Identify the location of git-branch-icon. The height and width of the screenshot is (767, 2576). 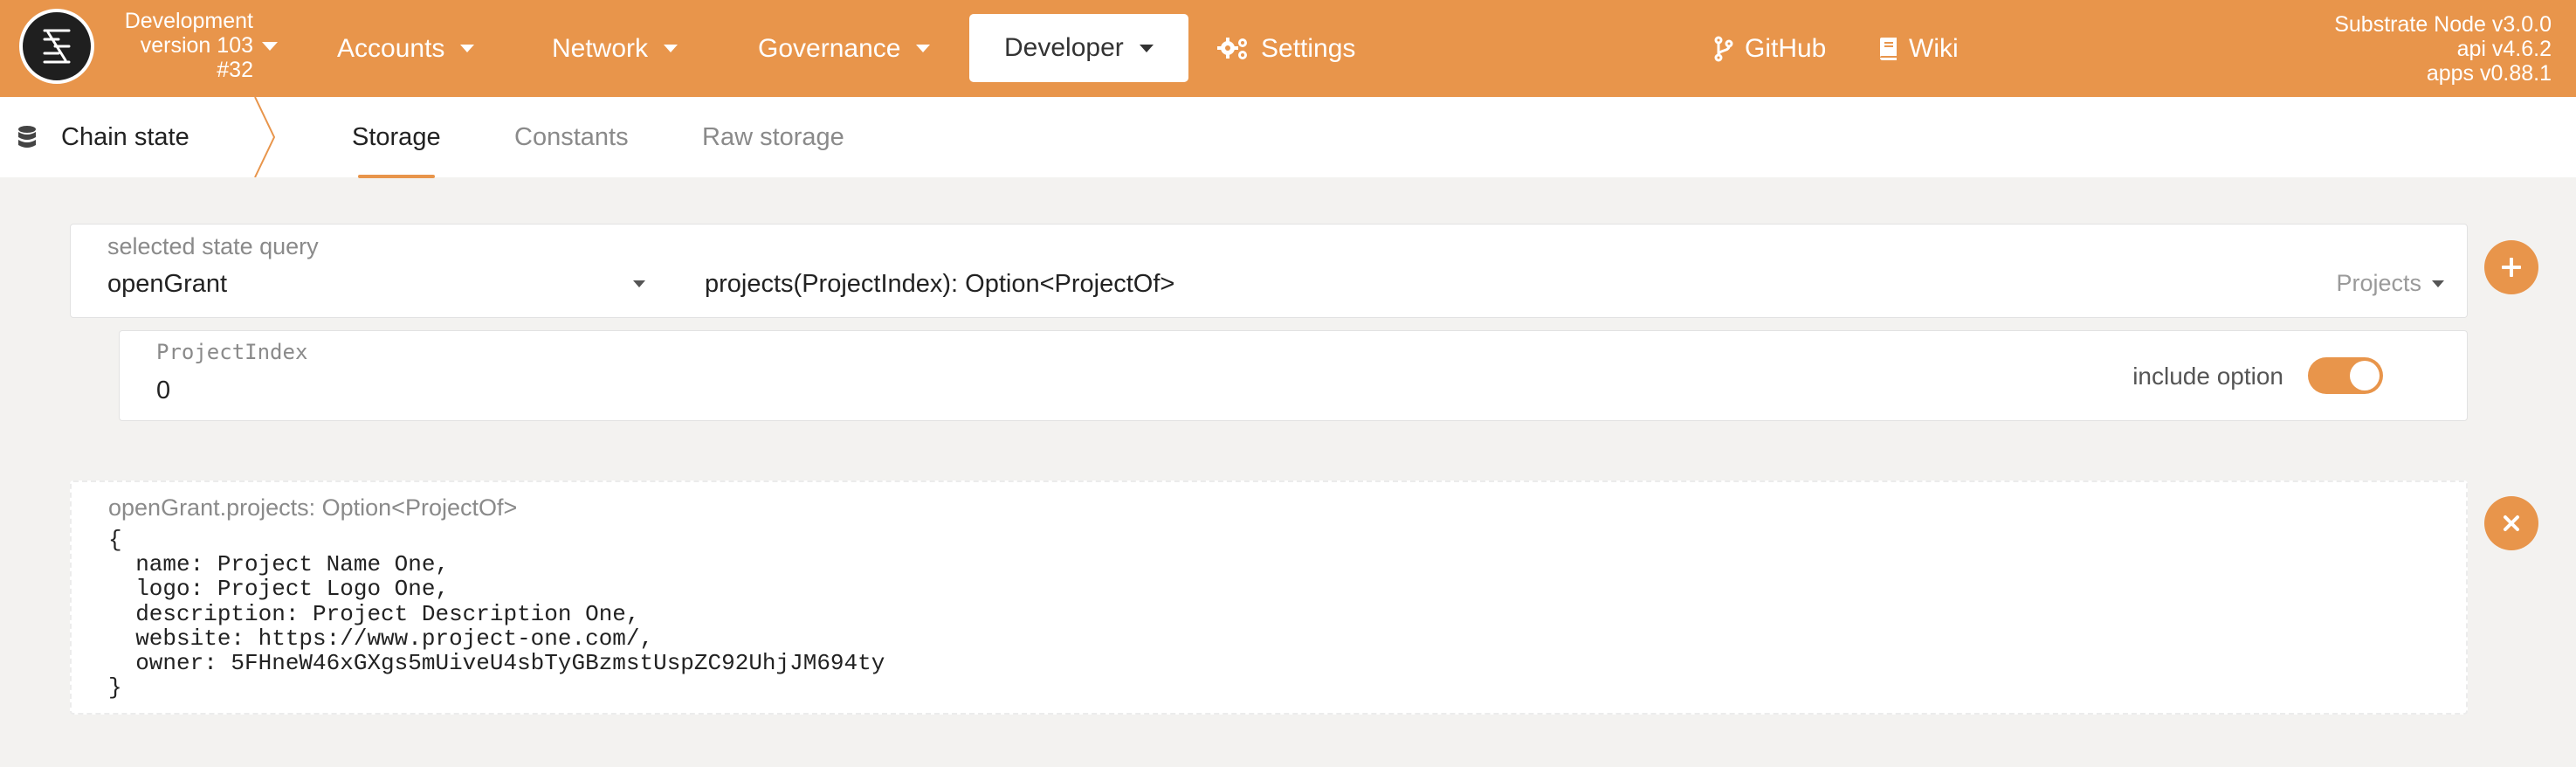
(1723, 49).